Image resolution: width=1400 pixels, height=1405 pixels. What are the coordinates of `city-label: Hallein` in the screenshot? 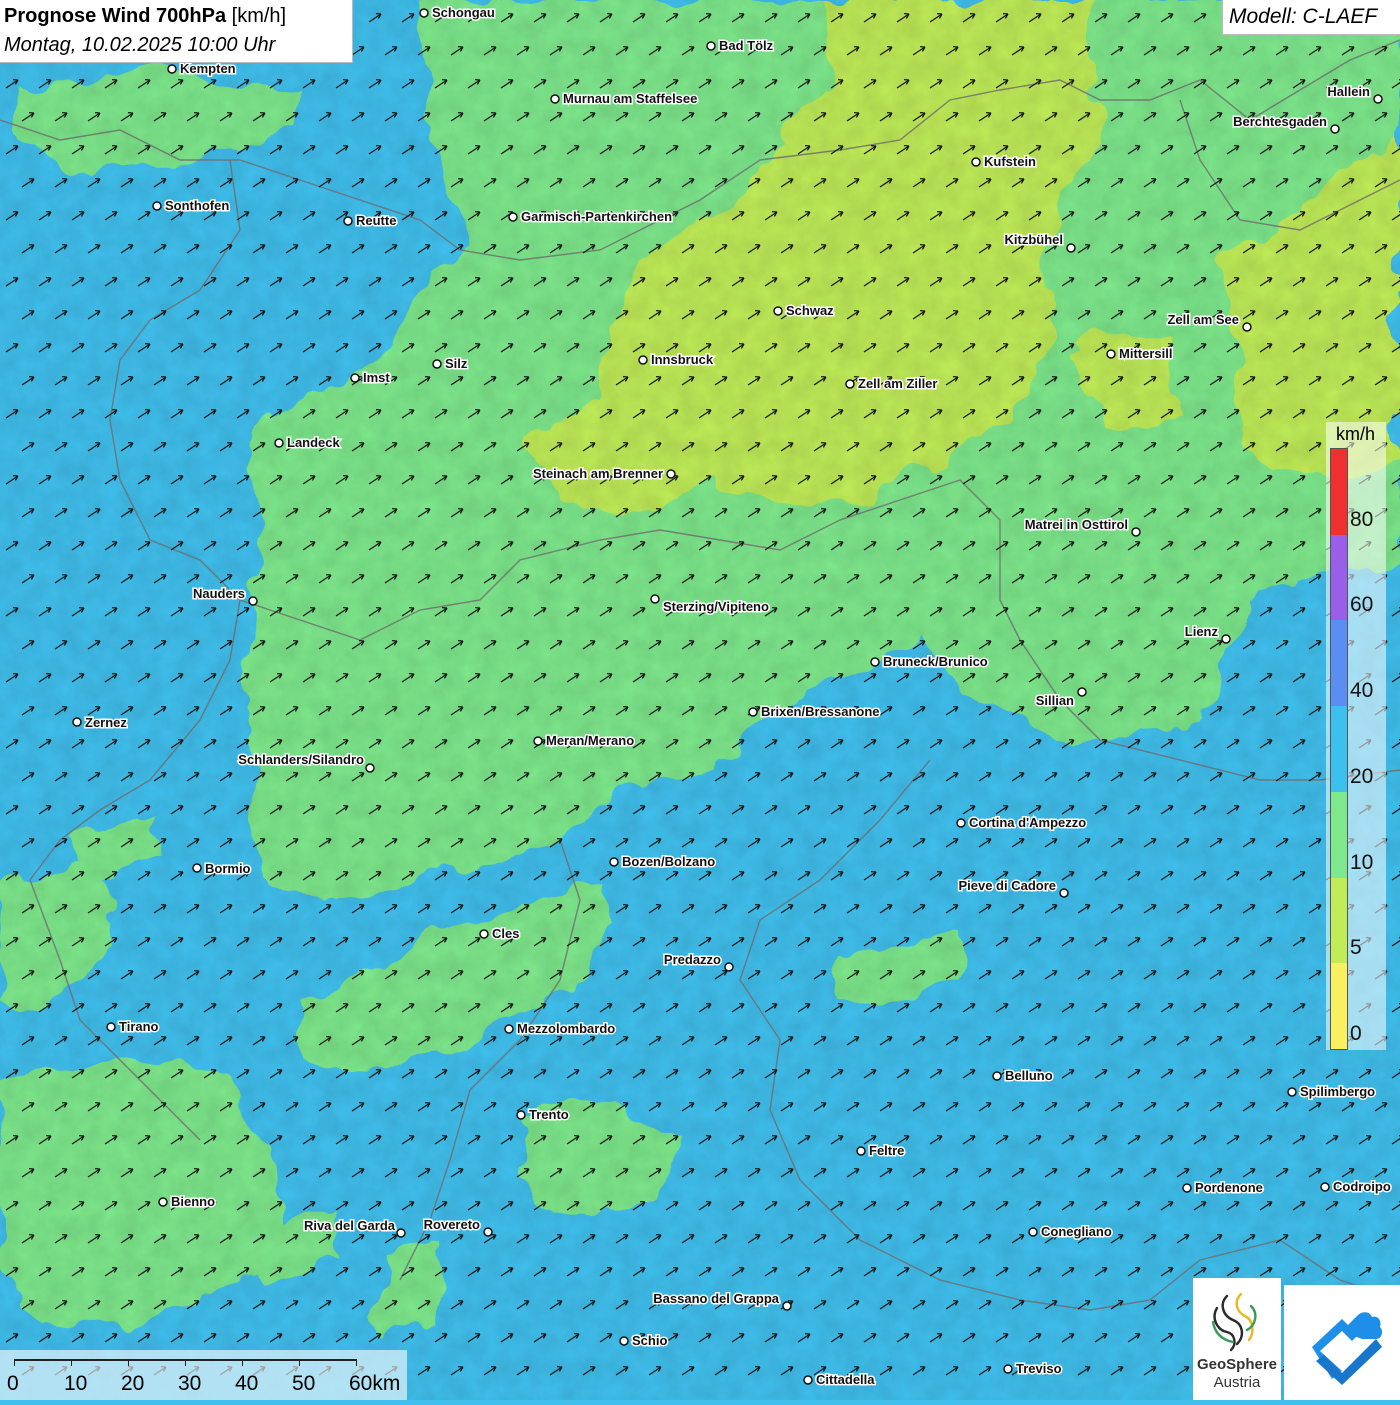 It's located at (1348, 91).